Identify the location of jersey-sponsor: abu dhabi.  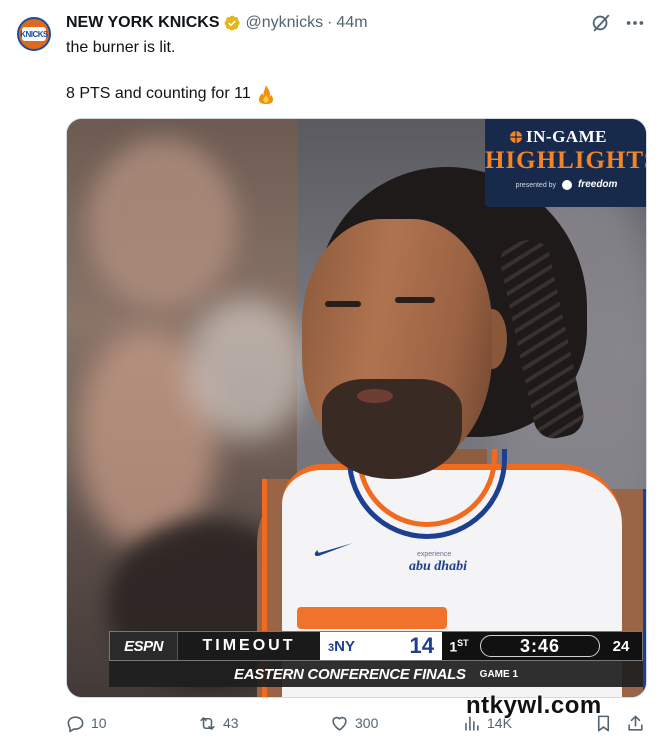
(438, 566).